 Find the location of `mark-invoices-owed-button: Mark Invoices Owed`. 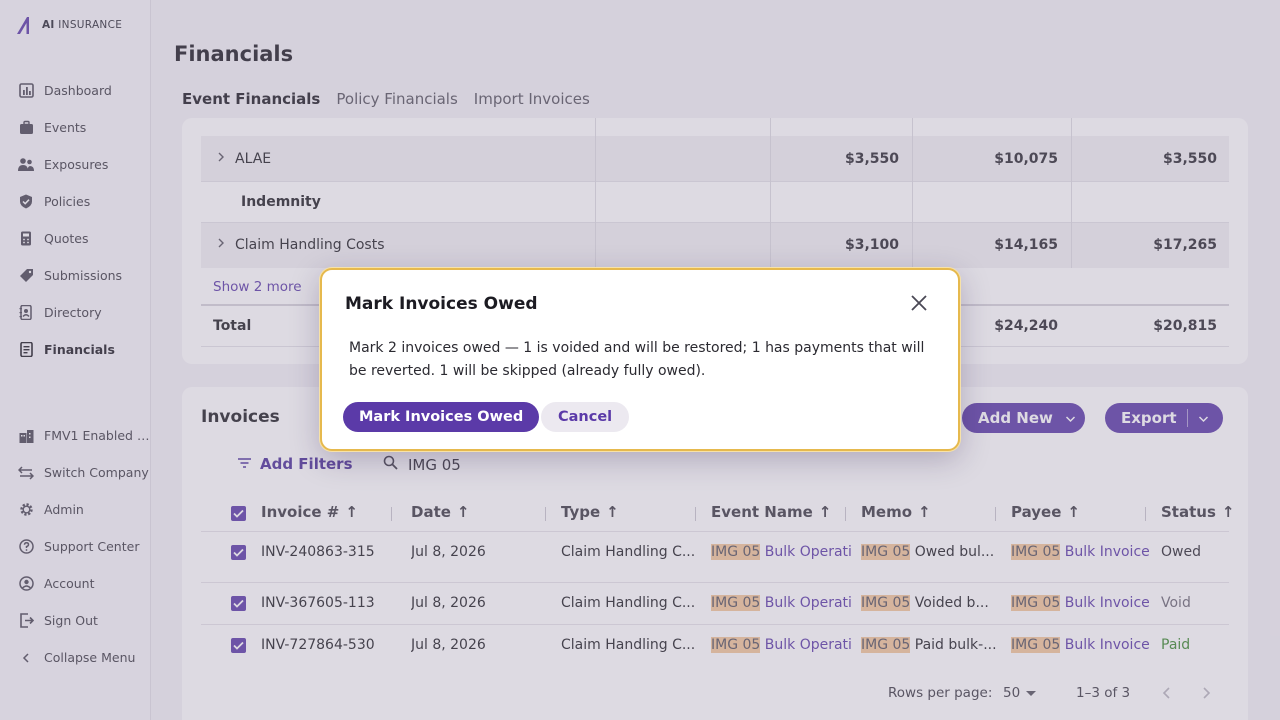

mark-invoices-owed-button: Mark Invoices Owed is located at coordinates (441, 417).